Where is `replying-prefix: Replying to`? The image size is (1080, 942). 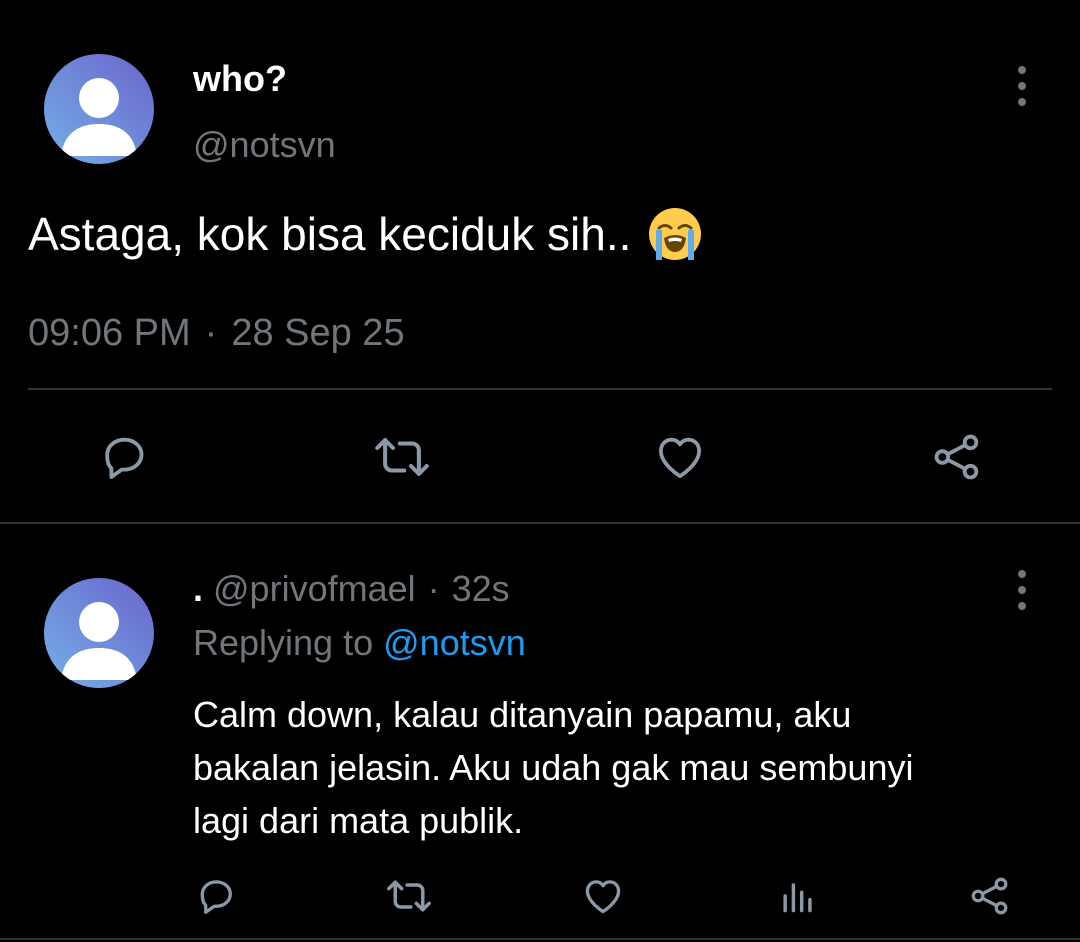 replying-prefix: Replying to is located at coordinates (283, 642).